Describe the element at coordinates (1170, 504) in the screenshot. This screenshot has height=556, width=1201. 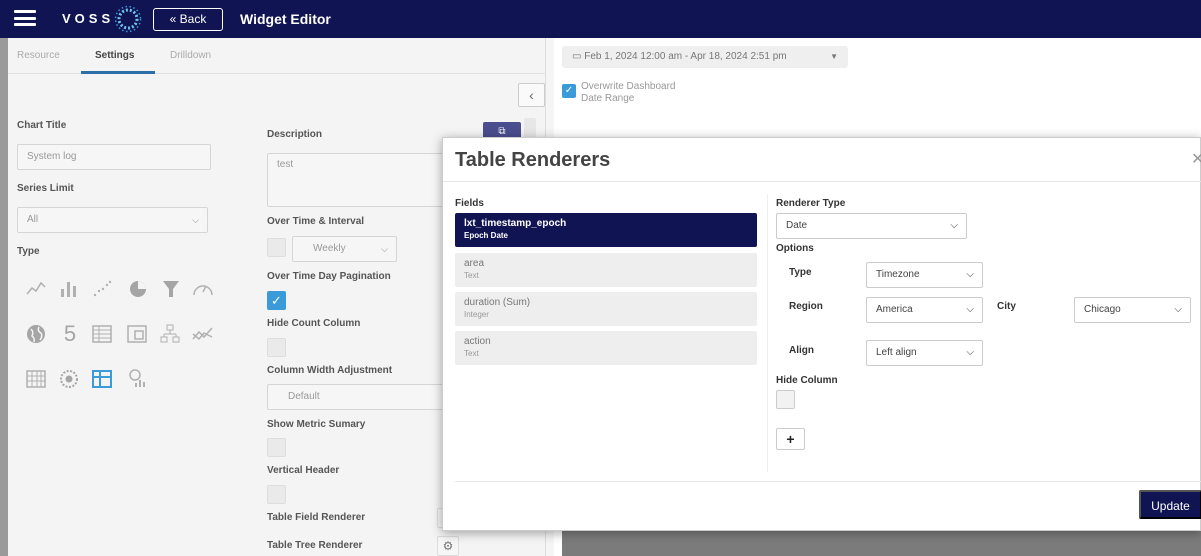
I see `update-button: Update` at that location.